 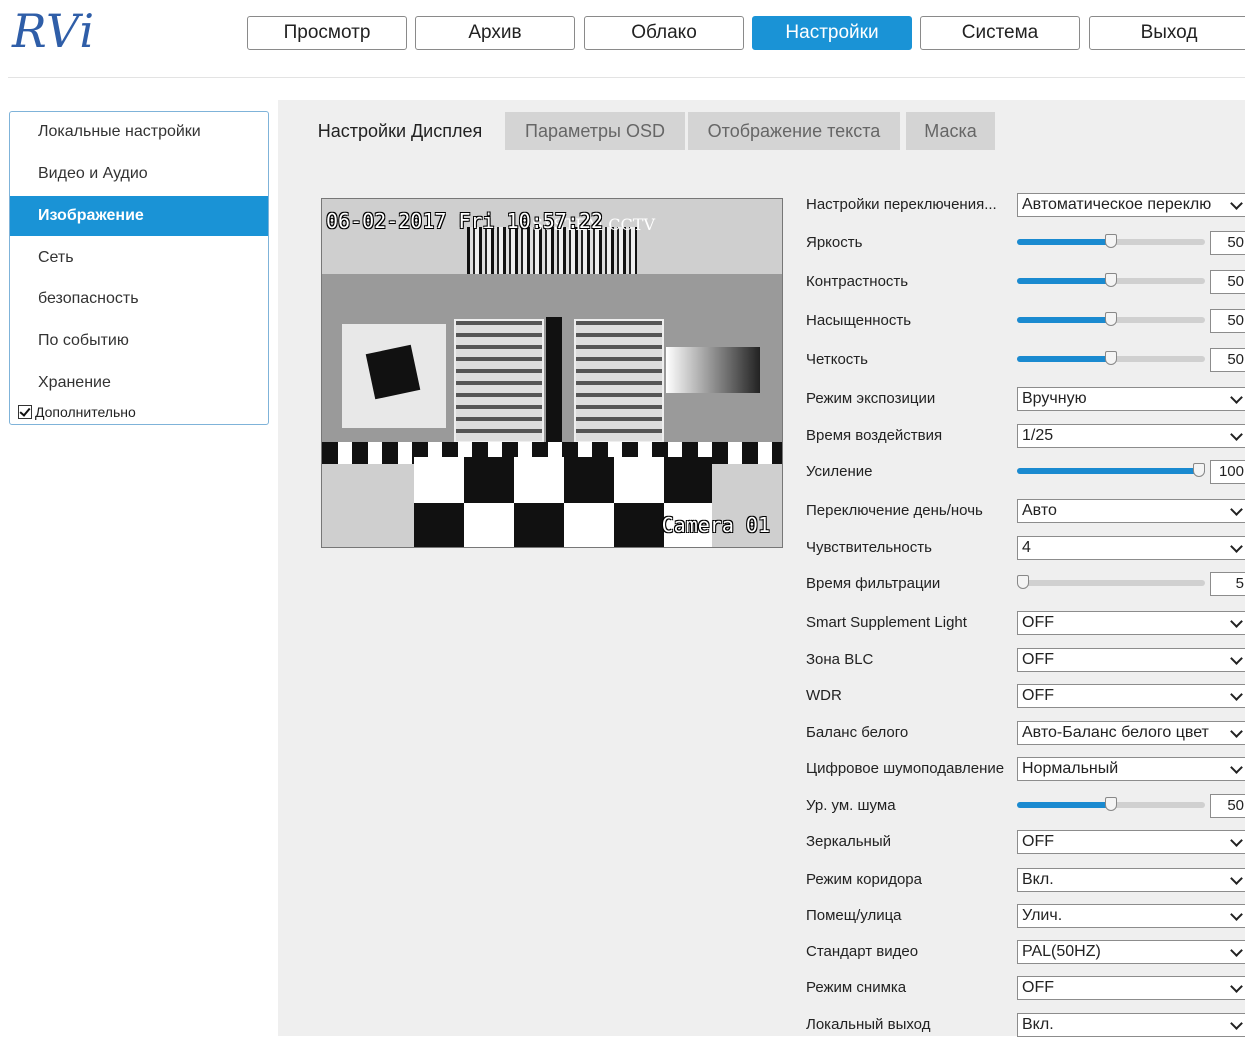 I want to click on setting-label: Время воздействия, so click(x=874, y=435).